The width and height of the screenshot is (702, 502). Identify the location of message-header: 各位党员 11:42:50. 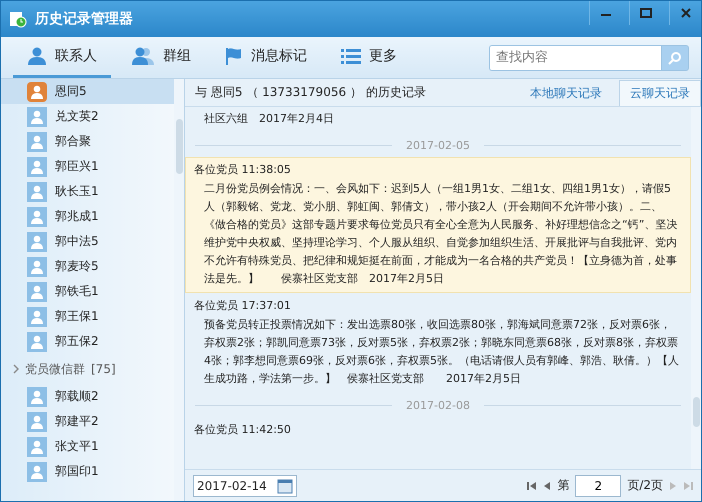
(243, 430).